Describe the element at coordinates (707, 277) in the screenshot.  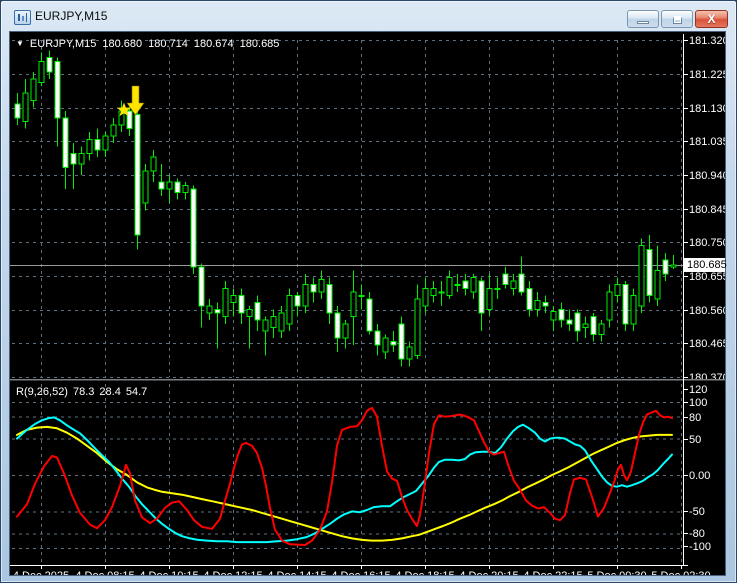
I see `svg-text: 180.655` at that location.